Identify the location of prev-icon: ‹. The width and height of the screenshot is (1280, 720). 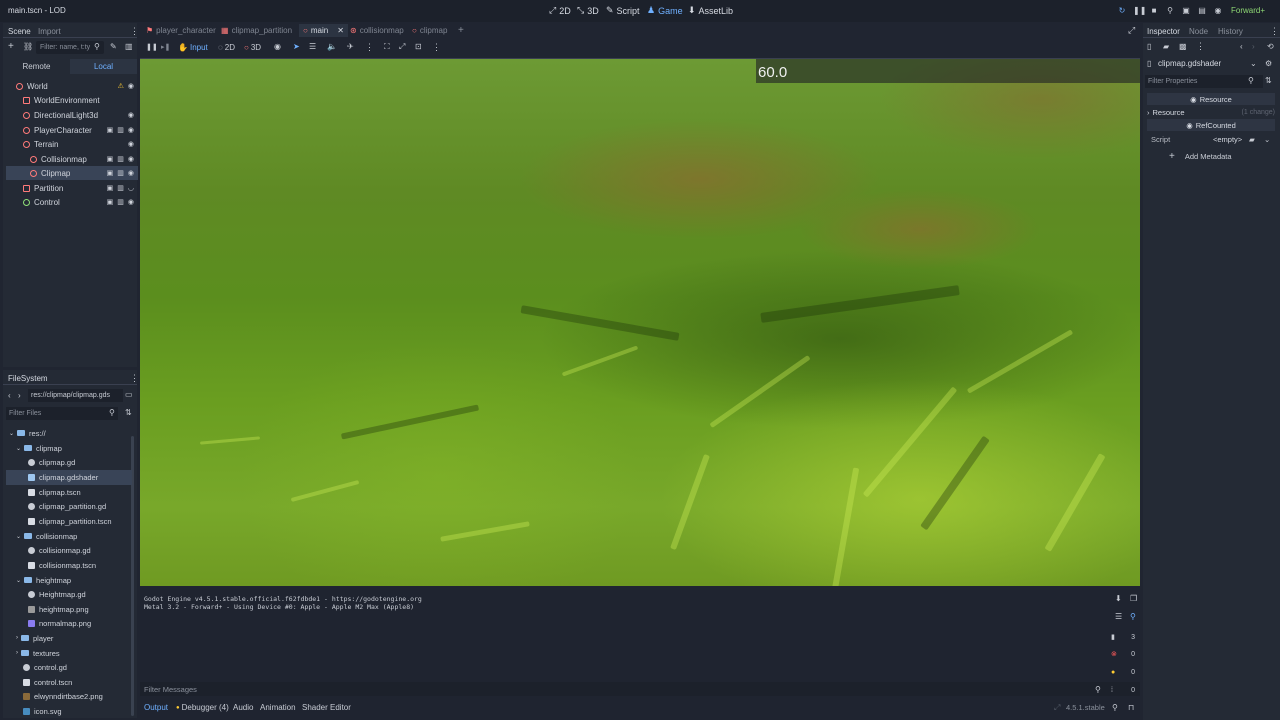
(1241, 46).